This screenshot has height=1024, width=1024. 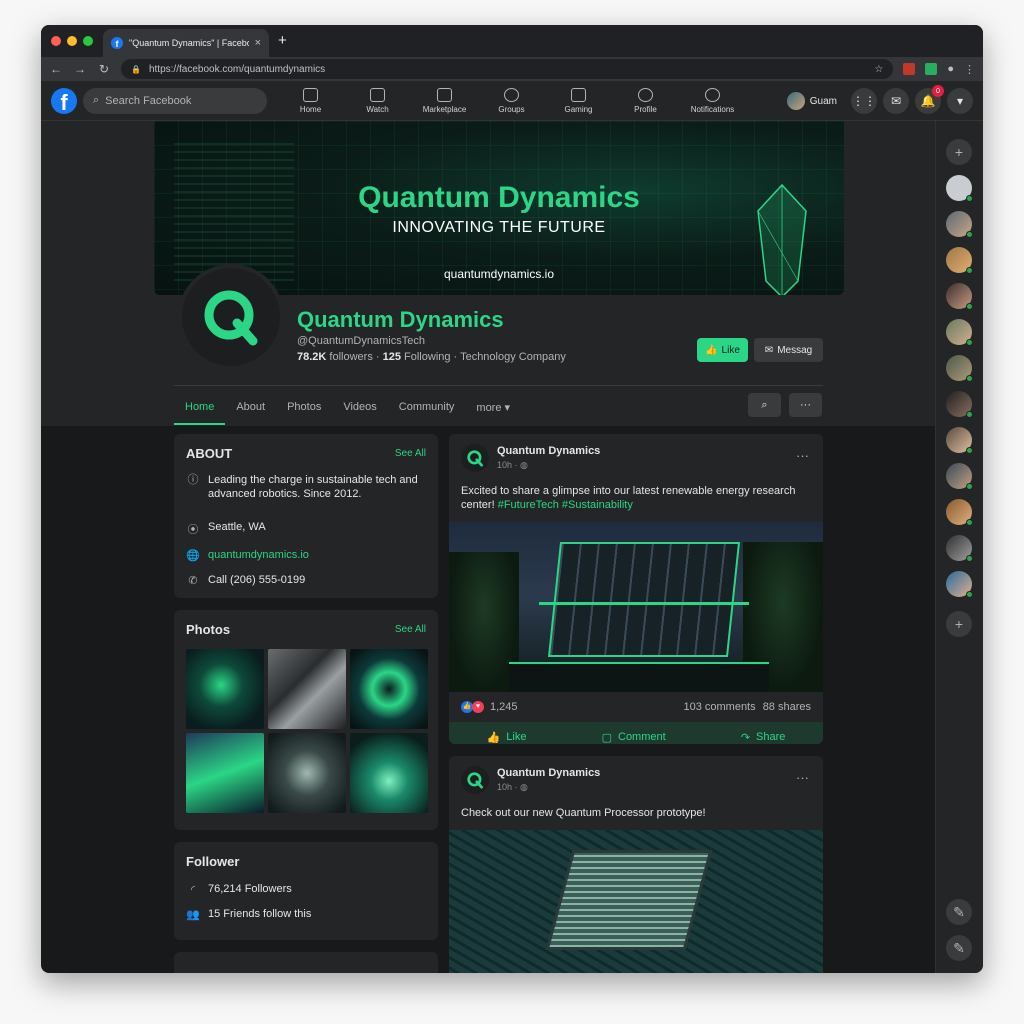 What do you see at coordinates (763, 737) in the screenshot?
I see `post-share-button: ↷ Share` at bounding box center [763, 737].